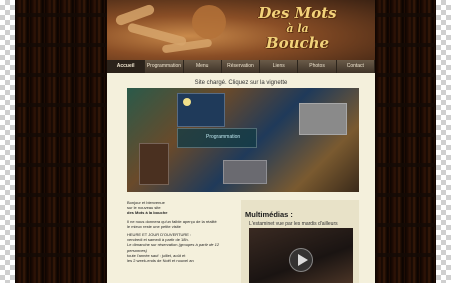 The image size is (451, 283). I want to click on moon-icon, so click(187, 102).